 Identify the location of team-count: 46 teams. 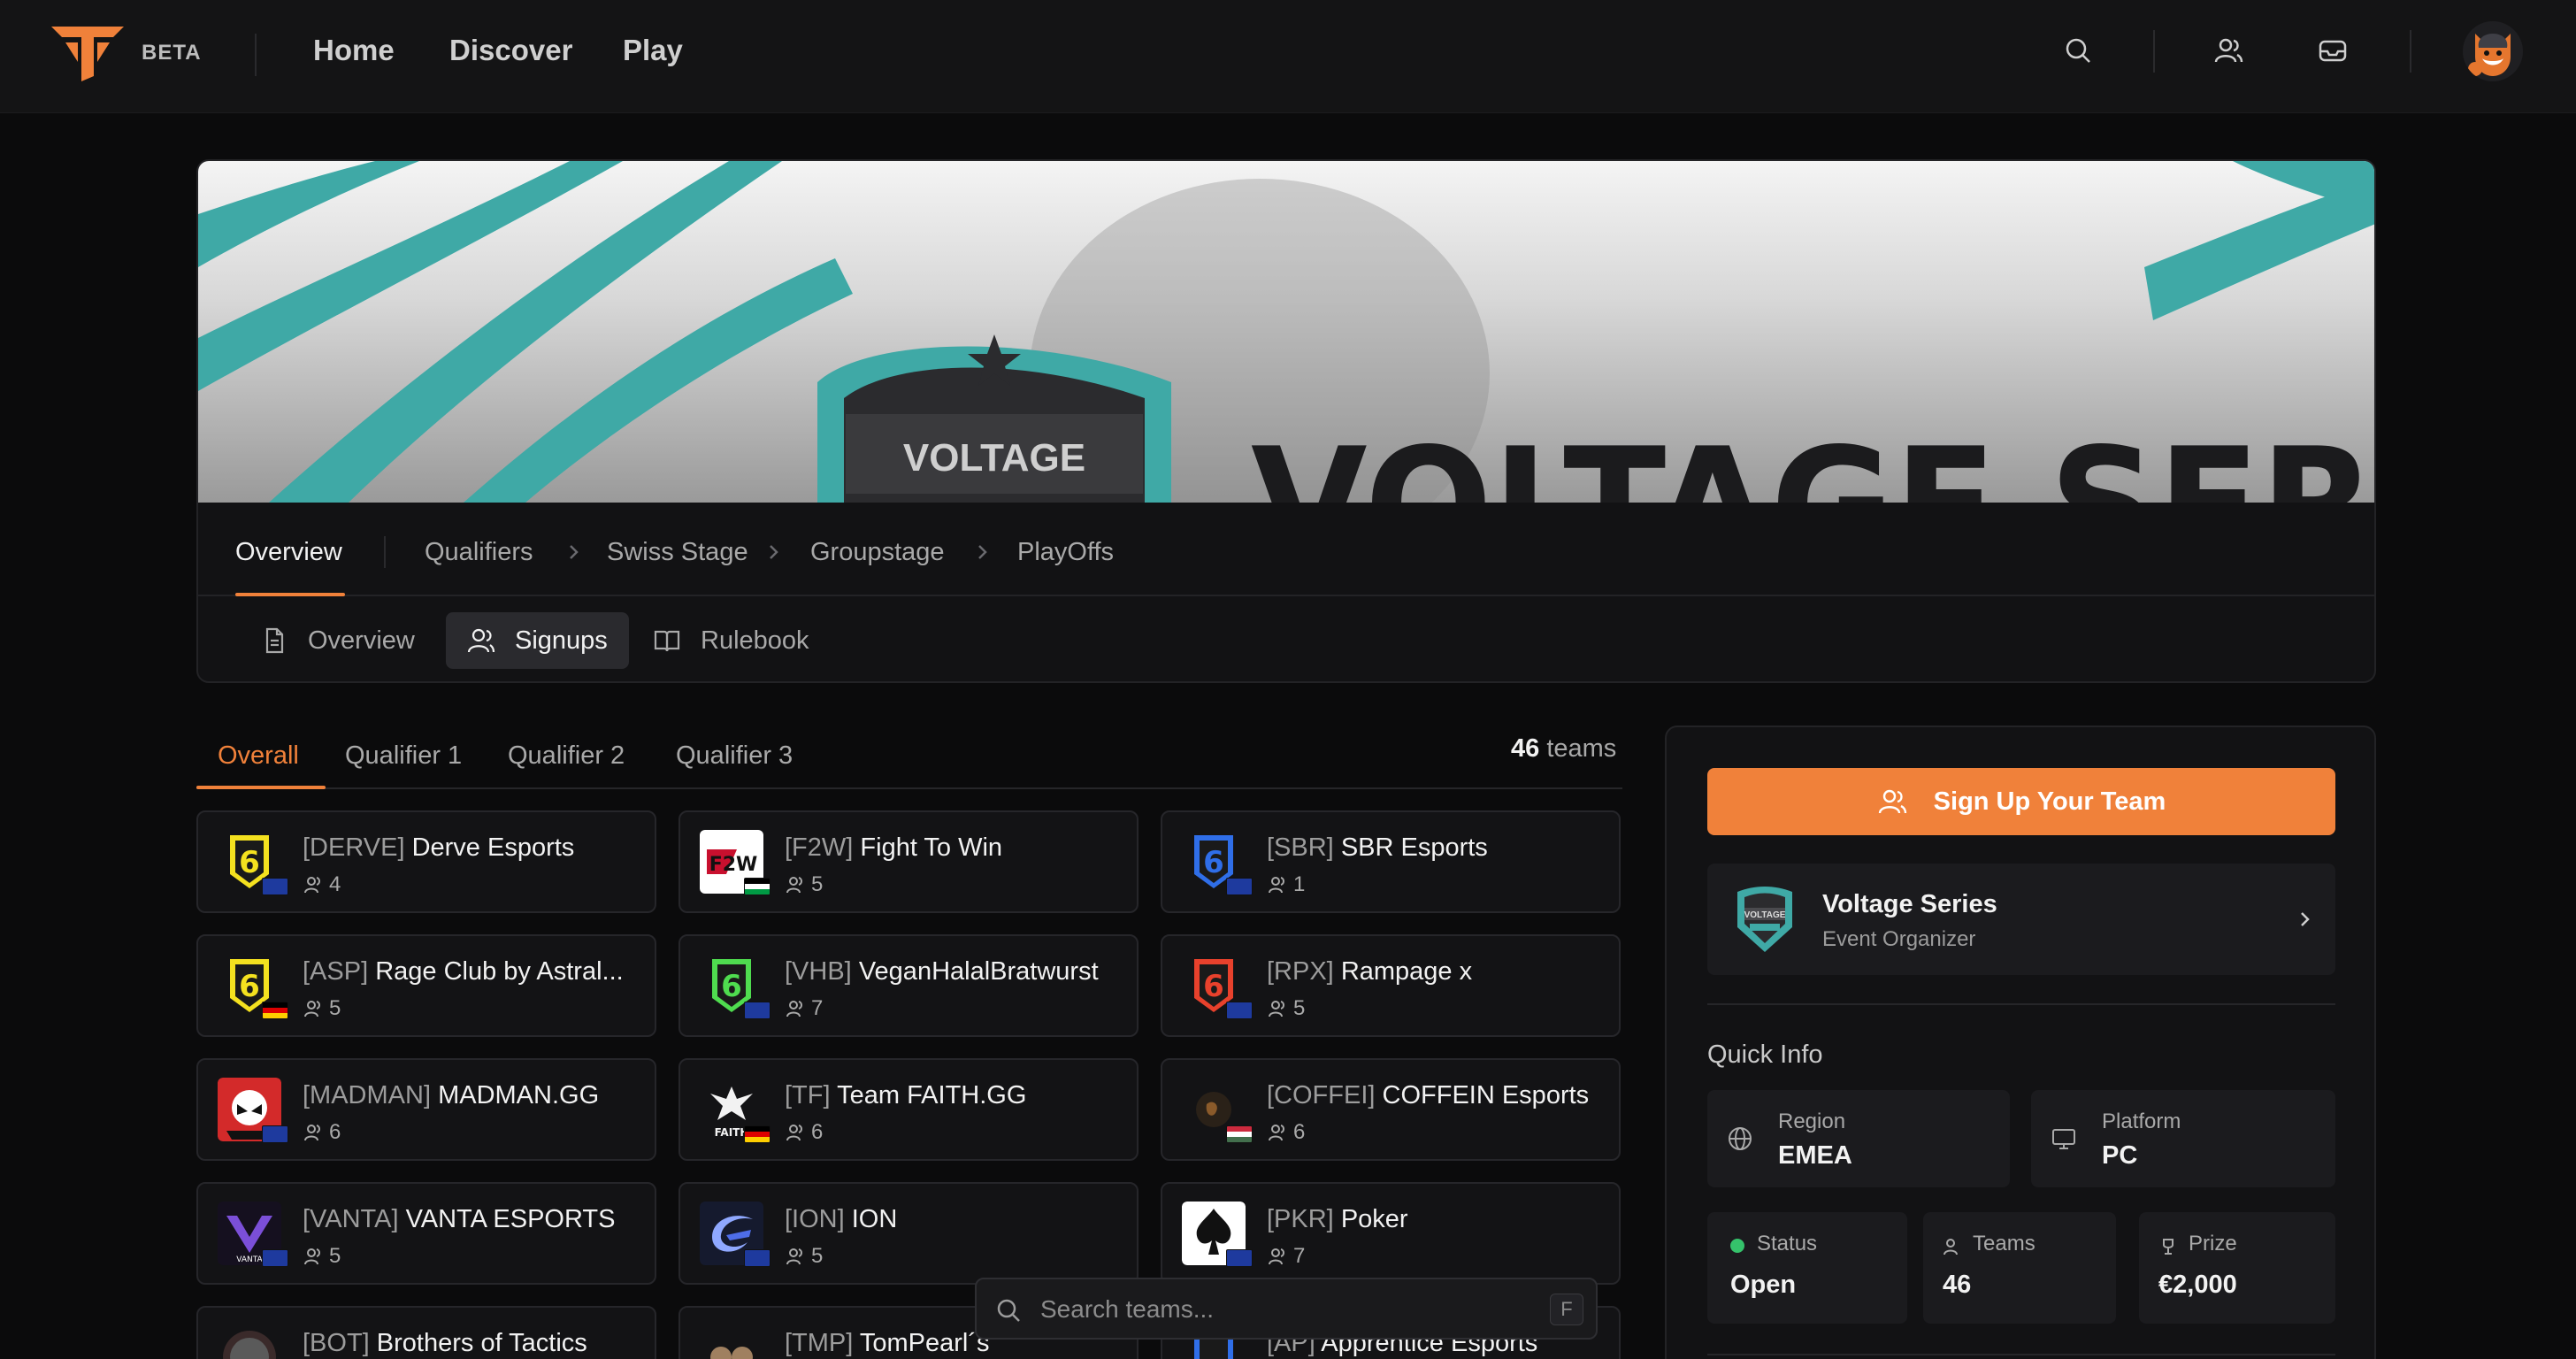
(1563, 749).